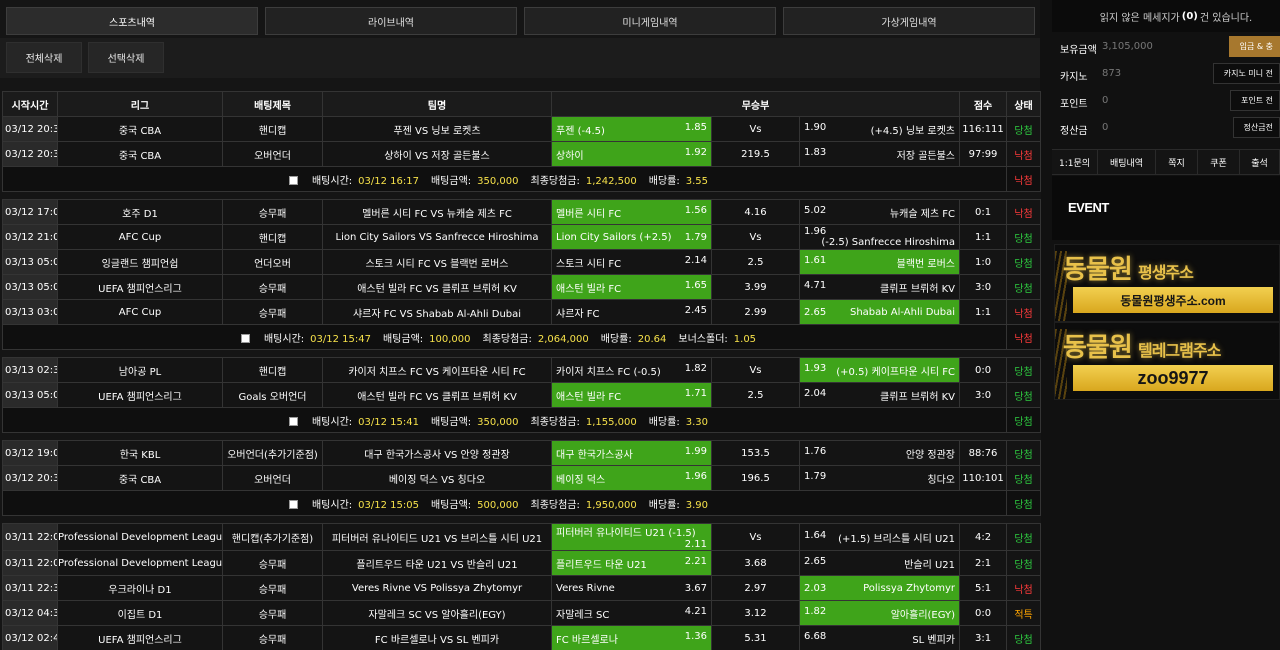 This screenshot has height=650, width=1280. What do you see at coordinates (983, 478) in the screenshot?
I see `cell-score: 110:101` at bounding box center [983, 478].